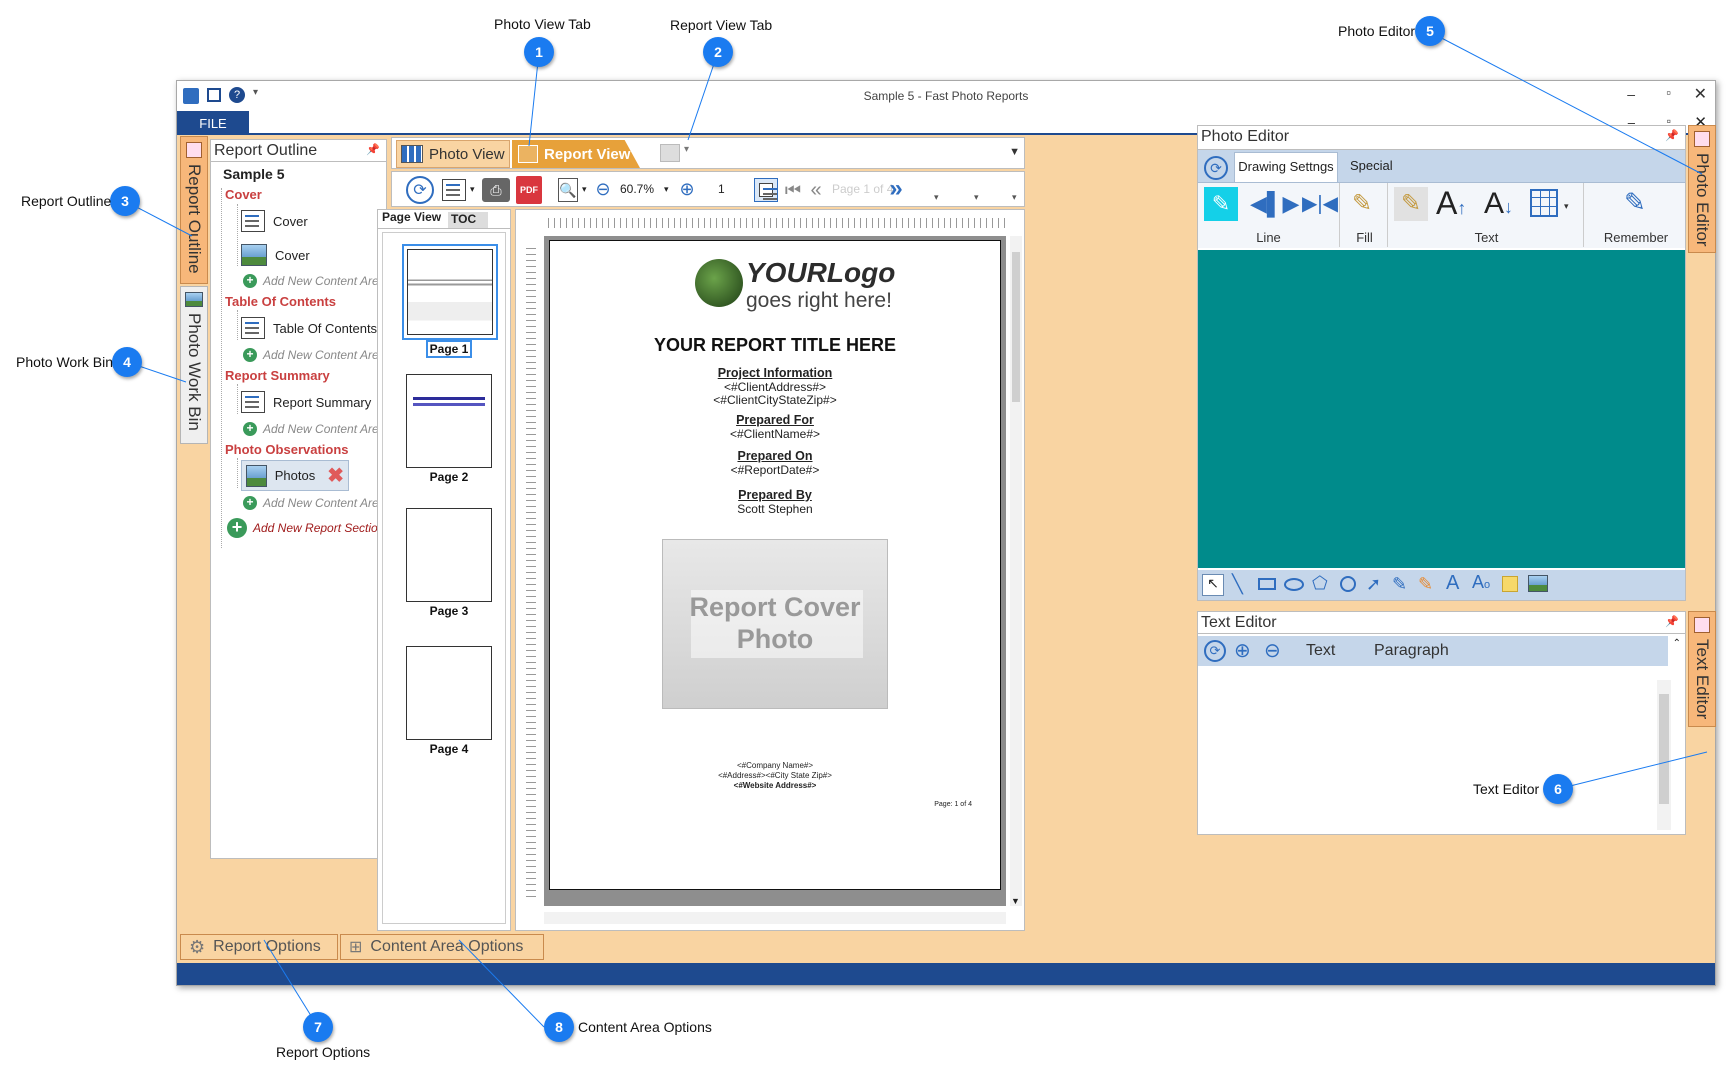  I want to click on circle-tool-icon, so click(1348, 584).